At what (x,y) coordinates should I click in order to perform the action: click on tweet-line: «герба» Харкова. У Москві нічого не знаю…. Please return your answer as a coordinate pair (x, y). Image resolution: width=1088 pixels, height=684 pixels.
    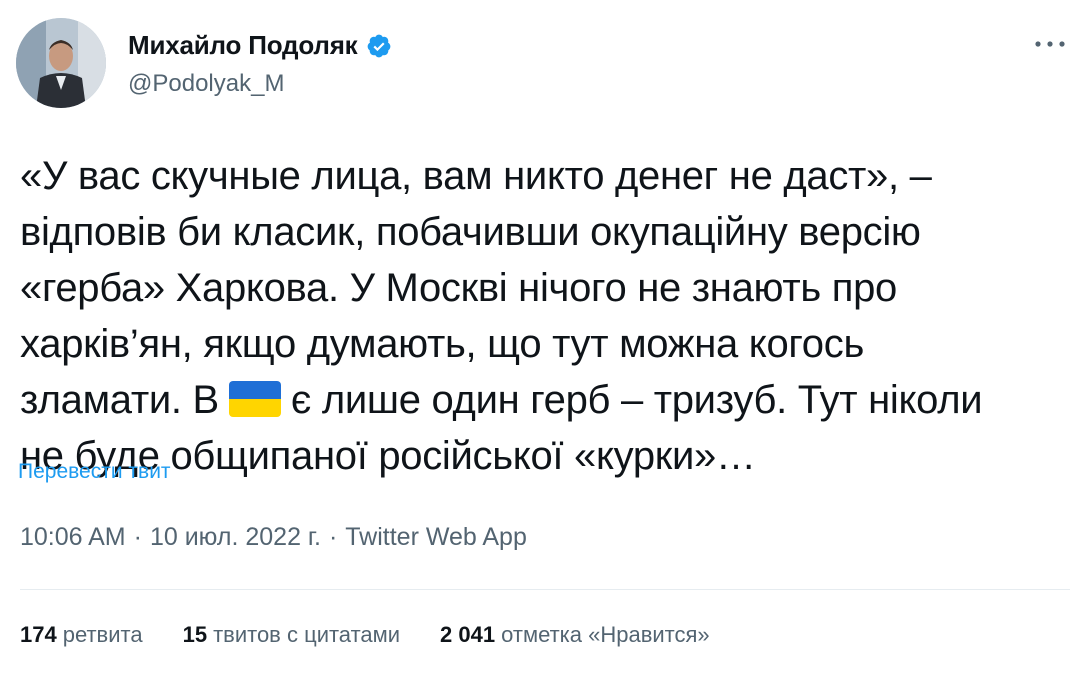
    Looking at the image, I should click on (458, 288).